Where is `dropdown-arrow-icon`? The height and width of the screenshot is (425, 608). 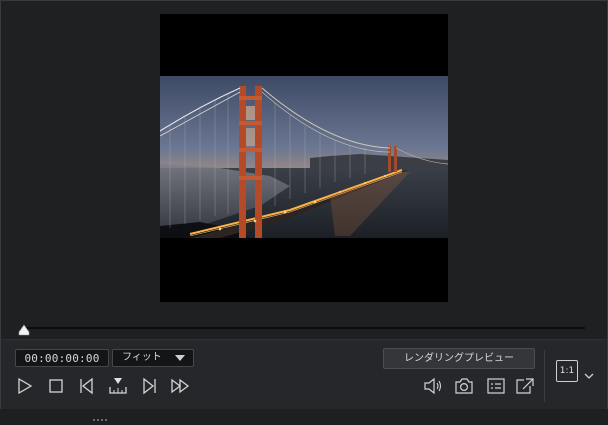
dropdown-arrow-icon is located at coordinates (180, 358).